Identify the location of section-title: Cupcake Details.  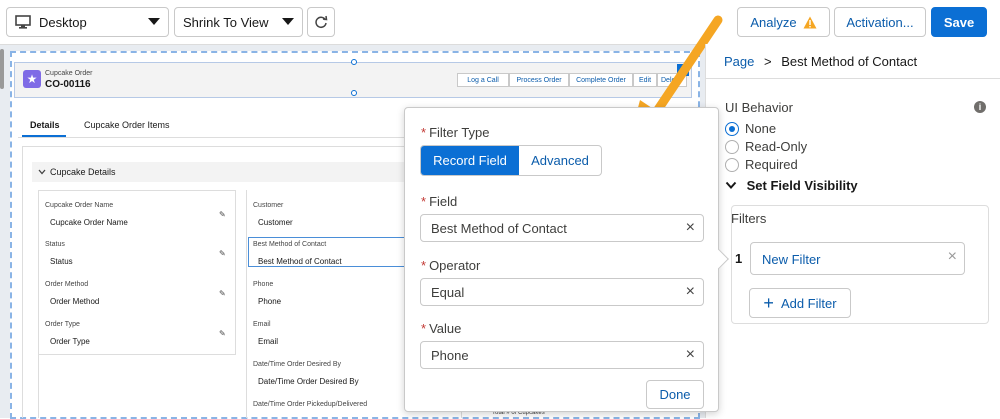
(83, 172).